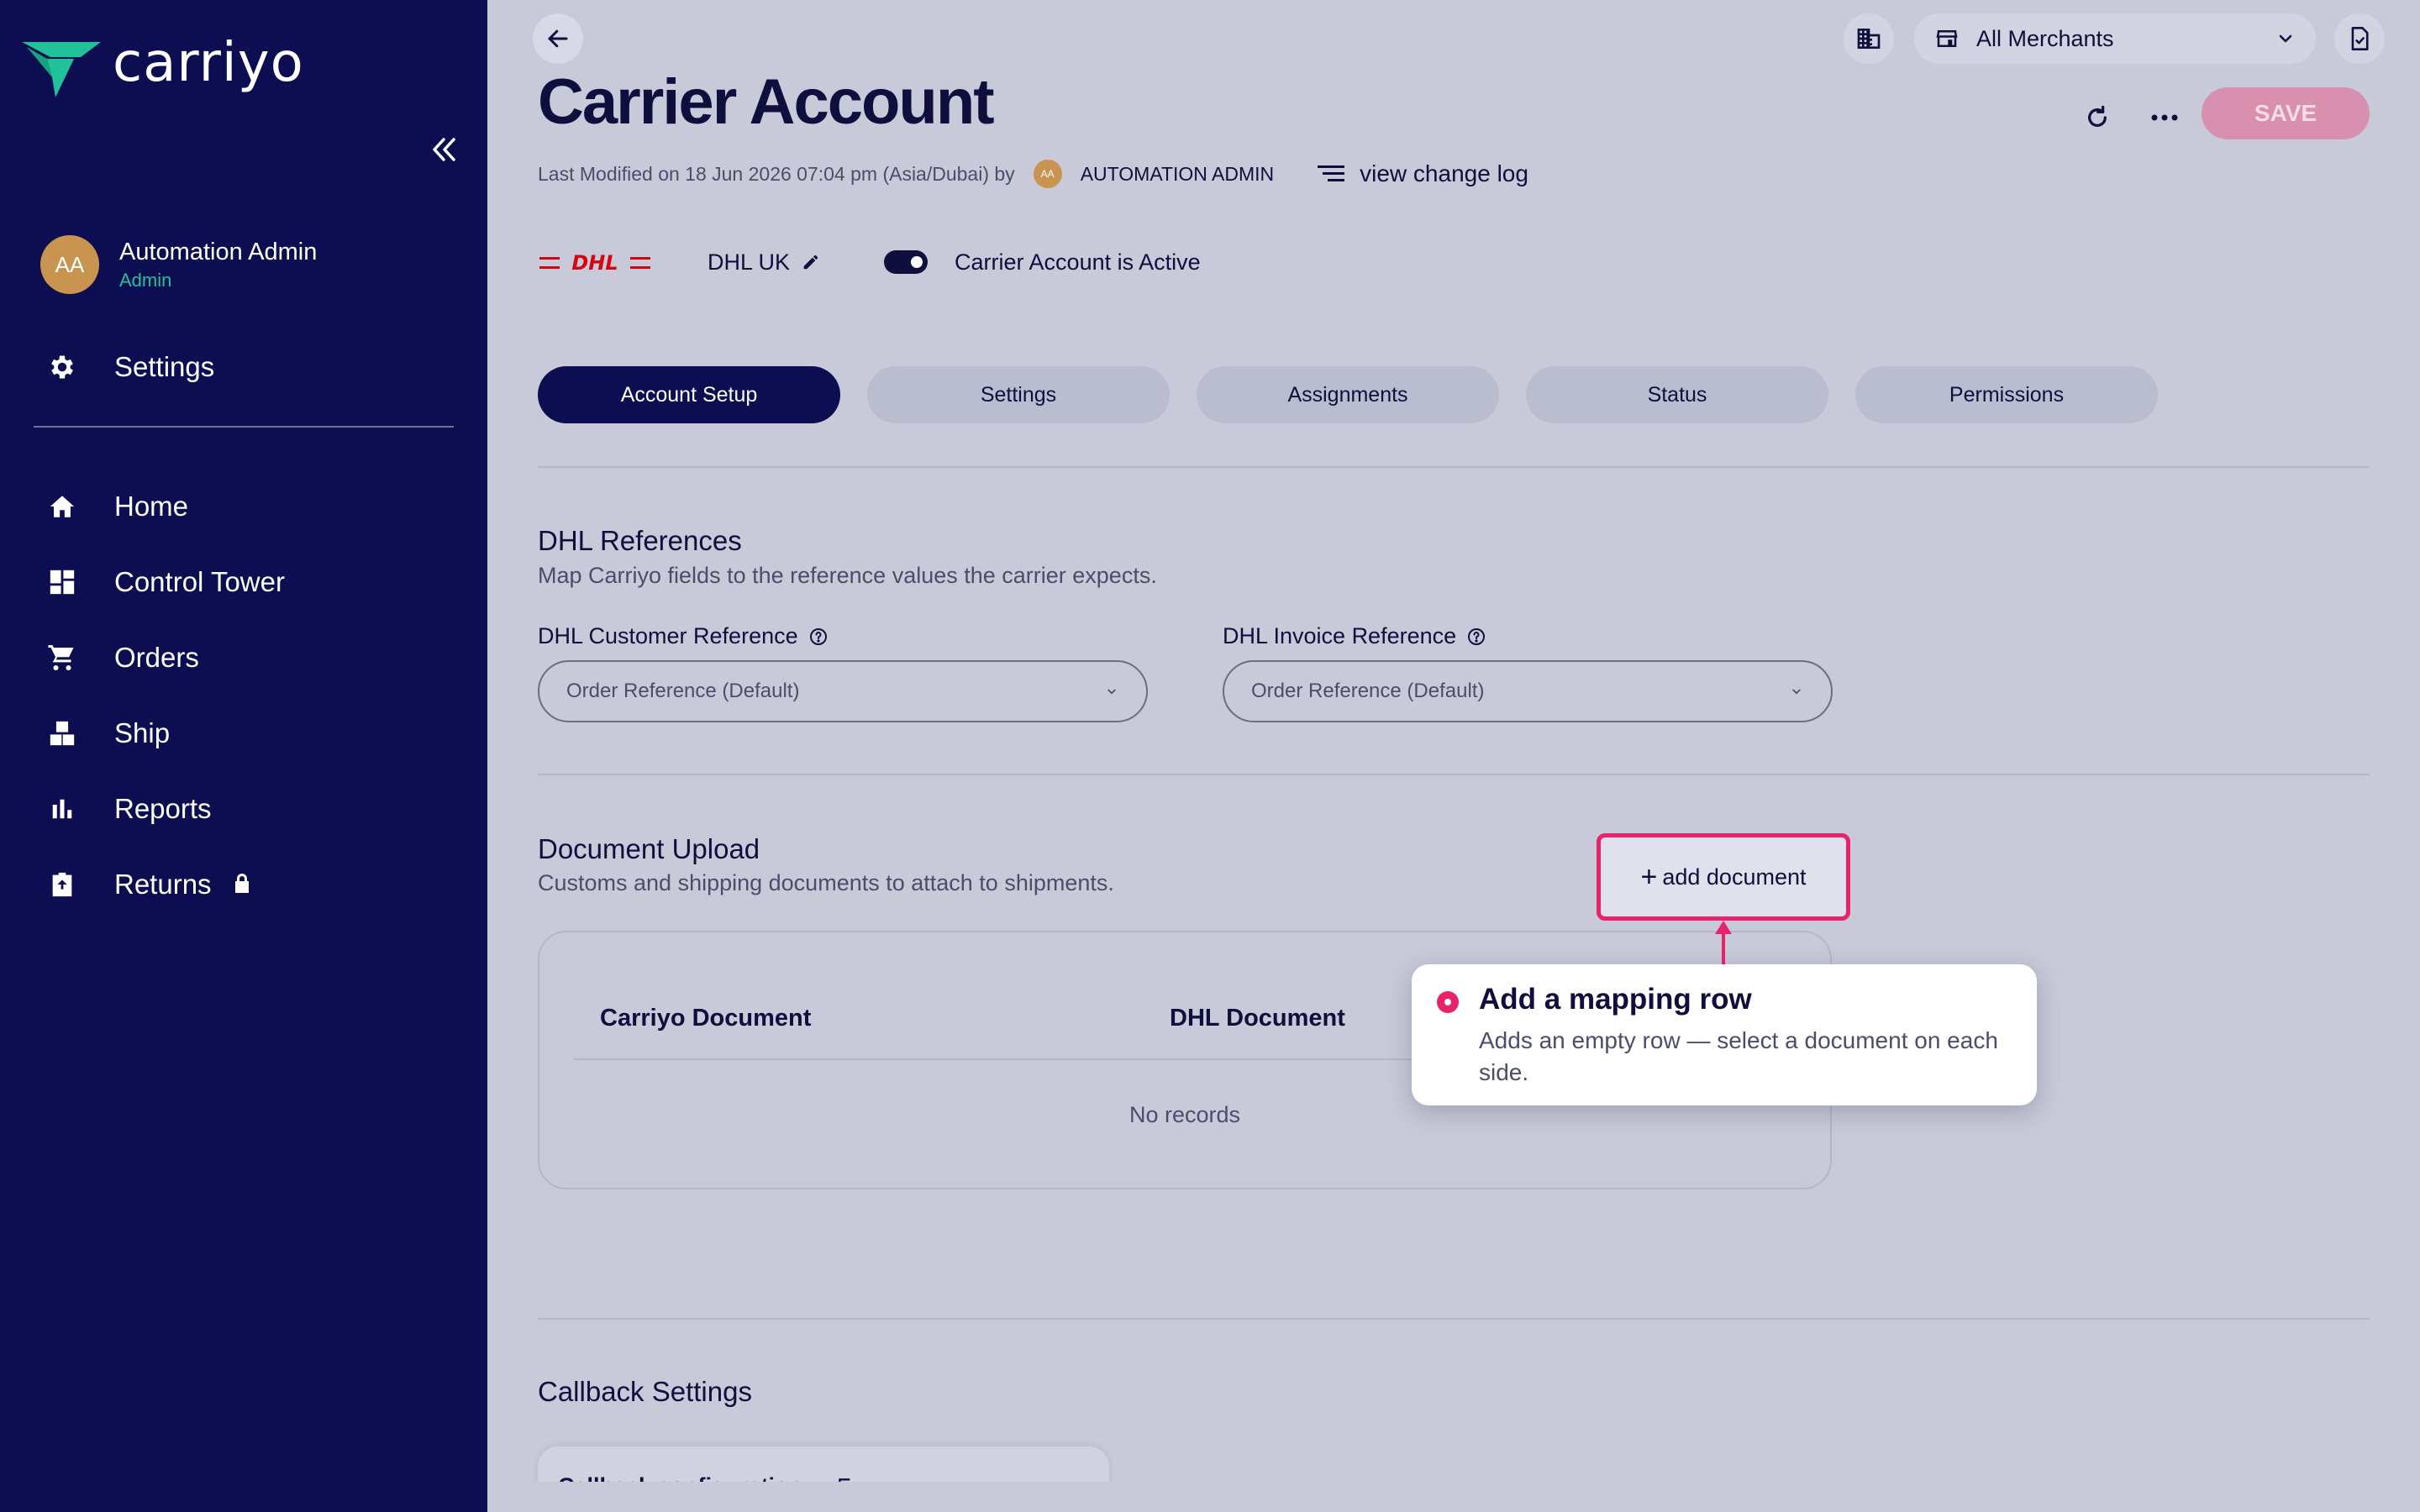 This screenshot has width=2420, height=1512. I want to click on sidebar-item-reports: Reports, so click(166, 809).